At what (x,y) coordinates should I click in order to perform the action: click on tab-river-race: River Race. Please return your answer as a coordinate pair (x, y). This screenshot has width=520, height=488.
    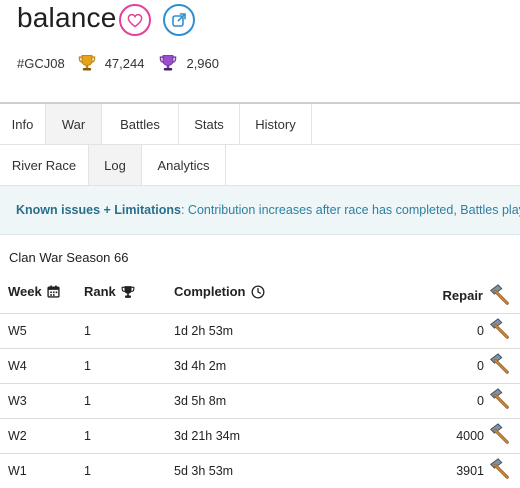
    Looking at the image, I should click on (44, 165).